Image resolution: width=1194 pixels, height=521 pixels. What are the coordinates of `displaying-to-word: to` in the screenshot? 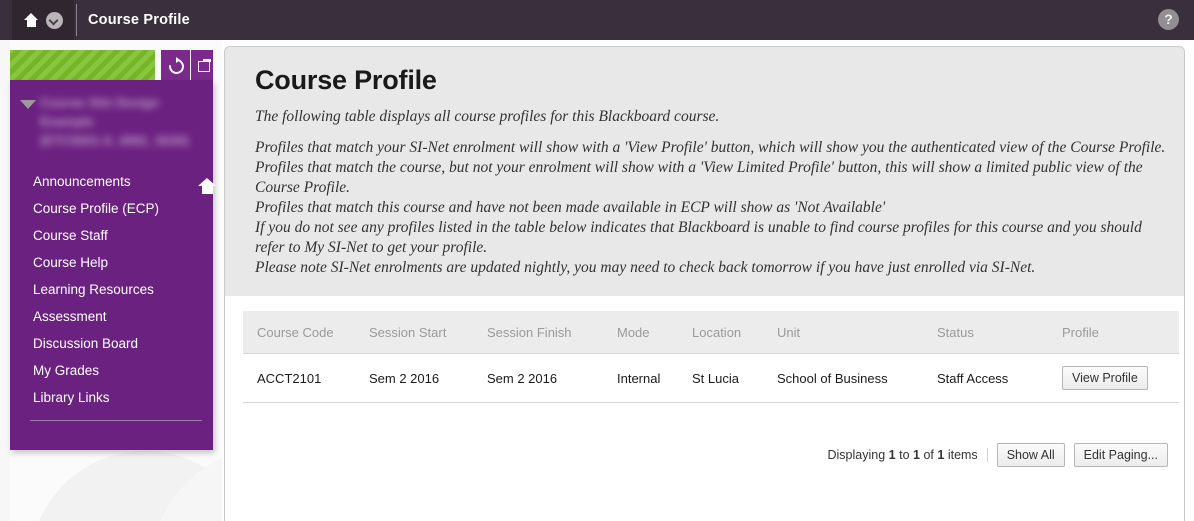 It's located at (904, 455).